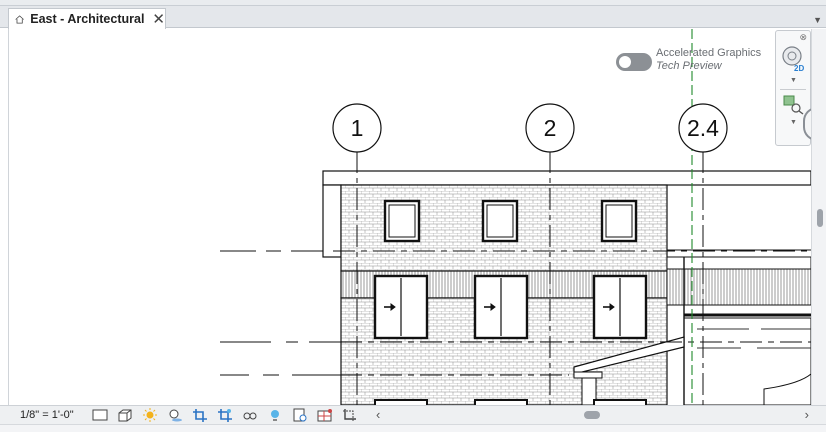 The width and height of the screenshot is (826, 432). Describe the element at coordinates (803, 37) in the screenshot. I see `navbar-close-icon: ⊗` at that location.